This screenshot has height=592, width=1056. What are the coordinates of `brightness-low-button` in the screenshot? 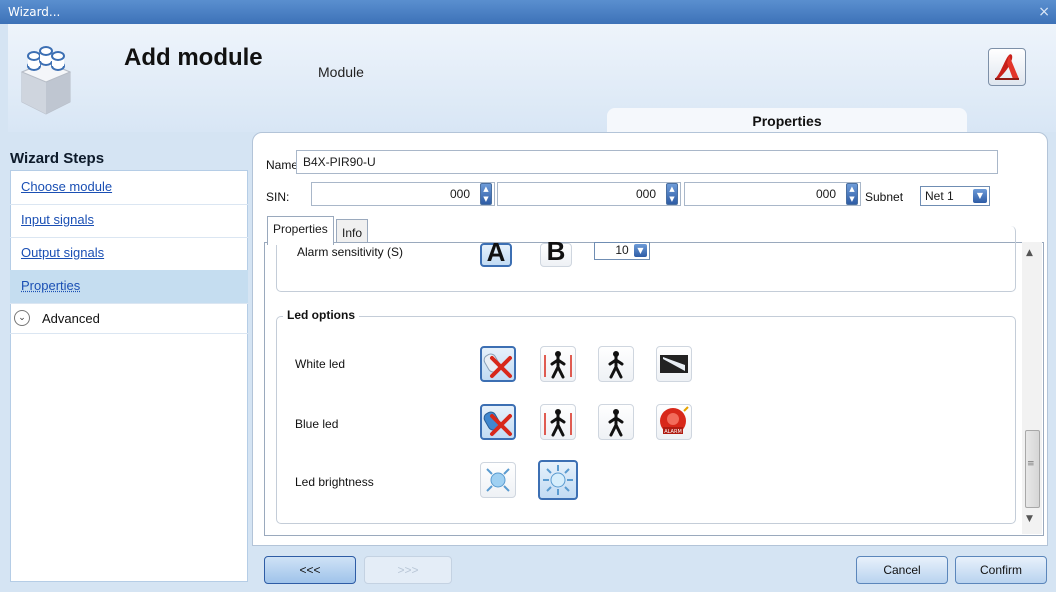 It's located at (498, 480).